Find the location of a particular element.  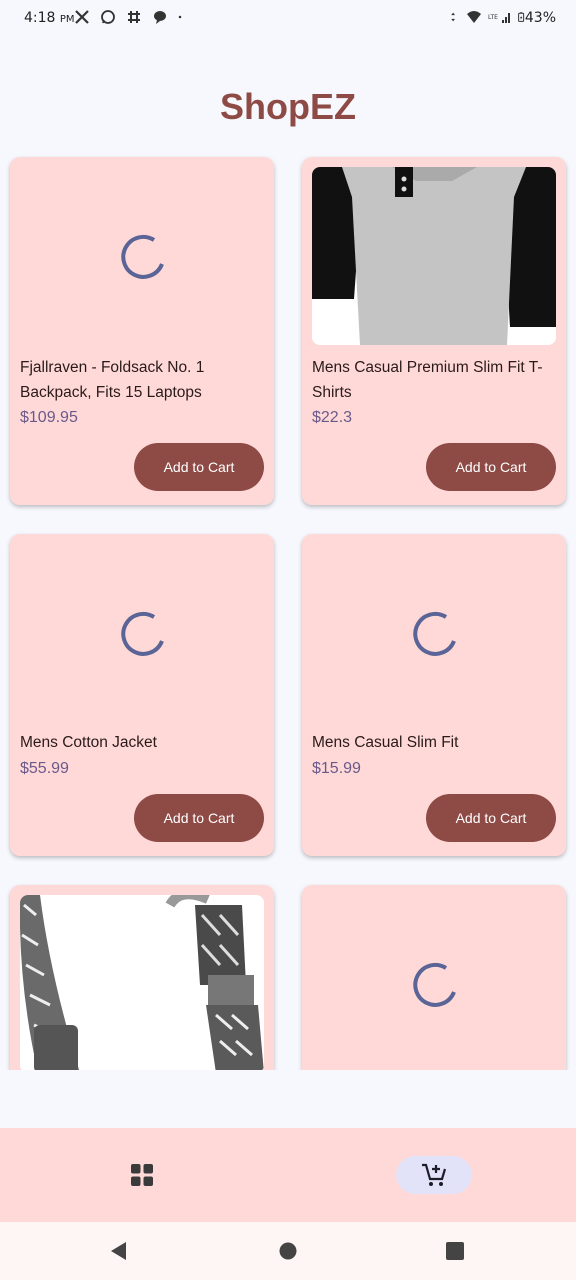

bottom-navigation is located at coordinates (288, 1175).